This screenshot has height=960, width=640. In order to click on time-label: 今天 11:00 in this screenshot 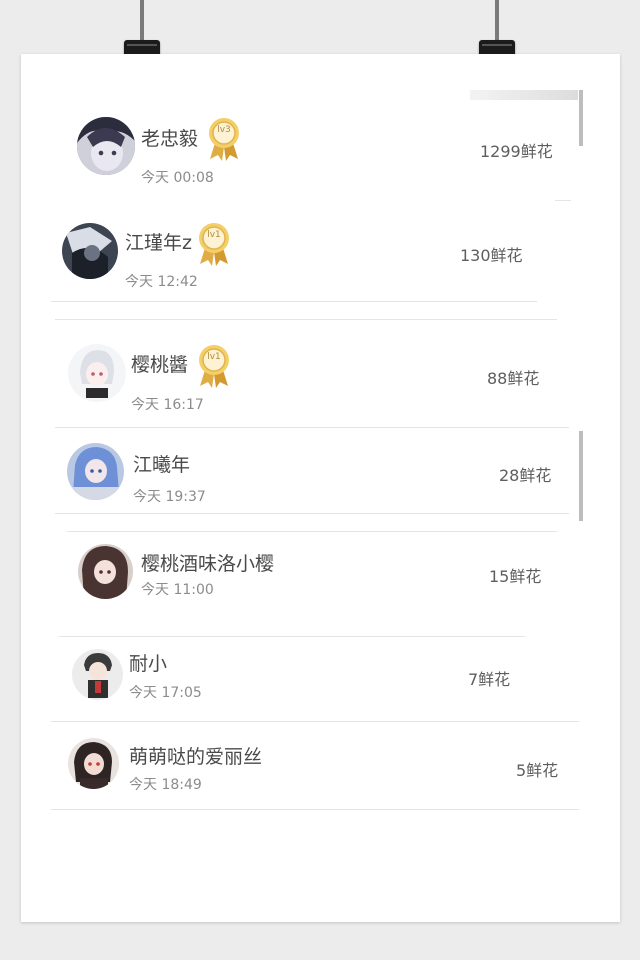, I will do `click(177, 590)`.